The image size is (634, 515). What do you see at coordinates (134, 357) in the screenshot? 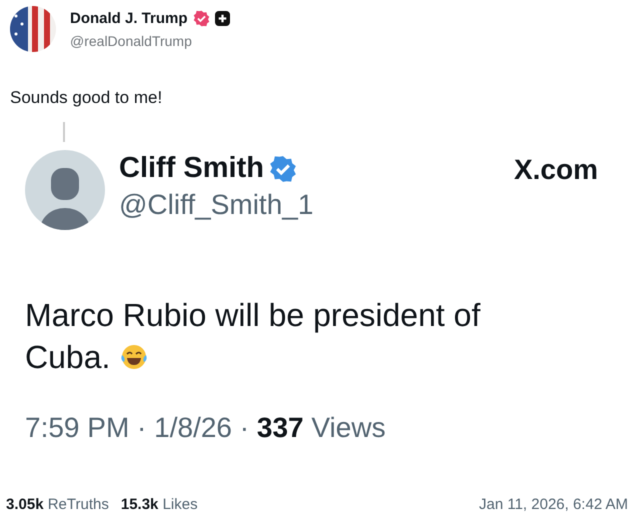
I see `laughing-emoji-icon` at bounding box center [134, 357].